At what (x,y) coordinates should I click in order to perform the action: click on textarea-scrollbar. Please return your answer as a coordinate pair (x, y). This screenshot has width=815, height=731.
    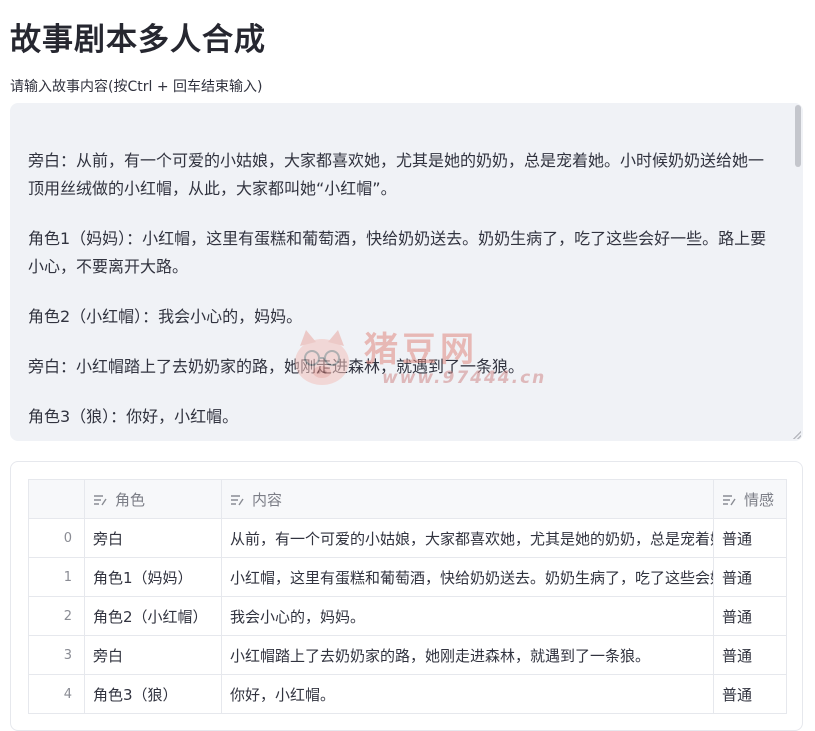
    Looking at the image, I should click on (798, 136).